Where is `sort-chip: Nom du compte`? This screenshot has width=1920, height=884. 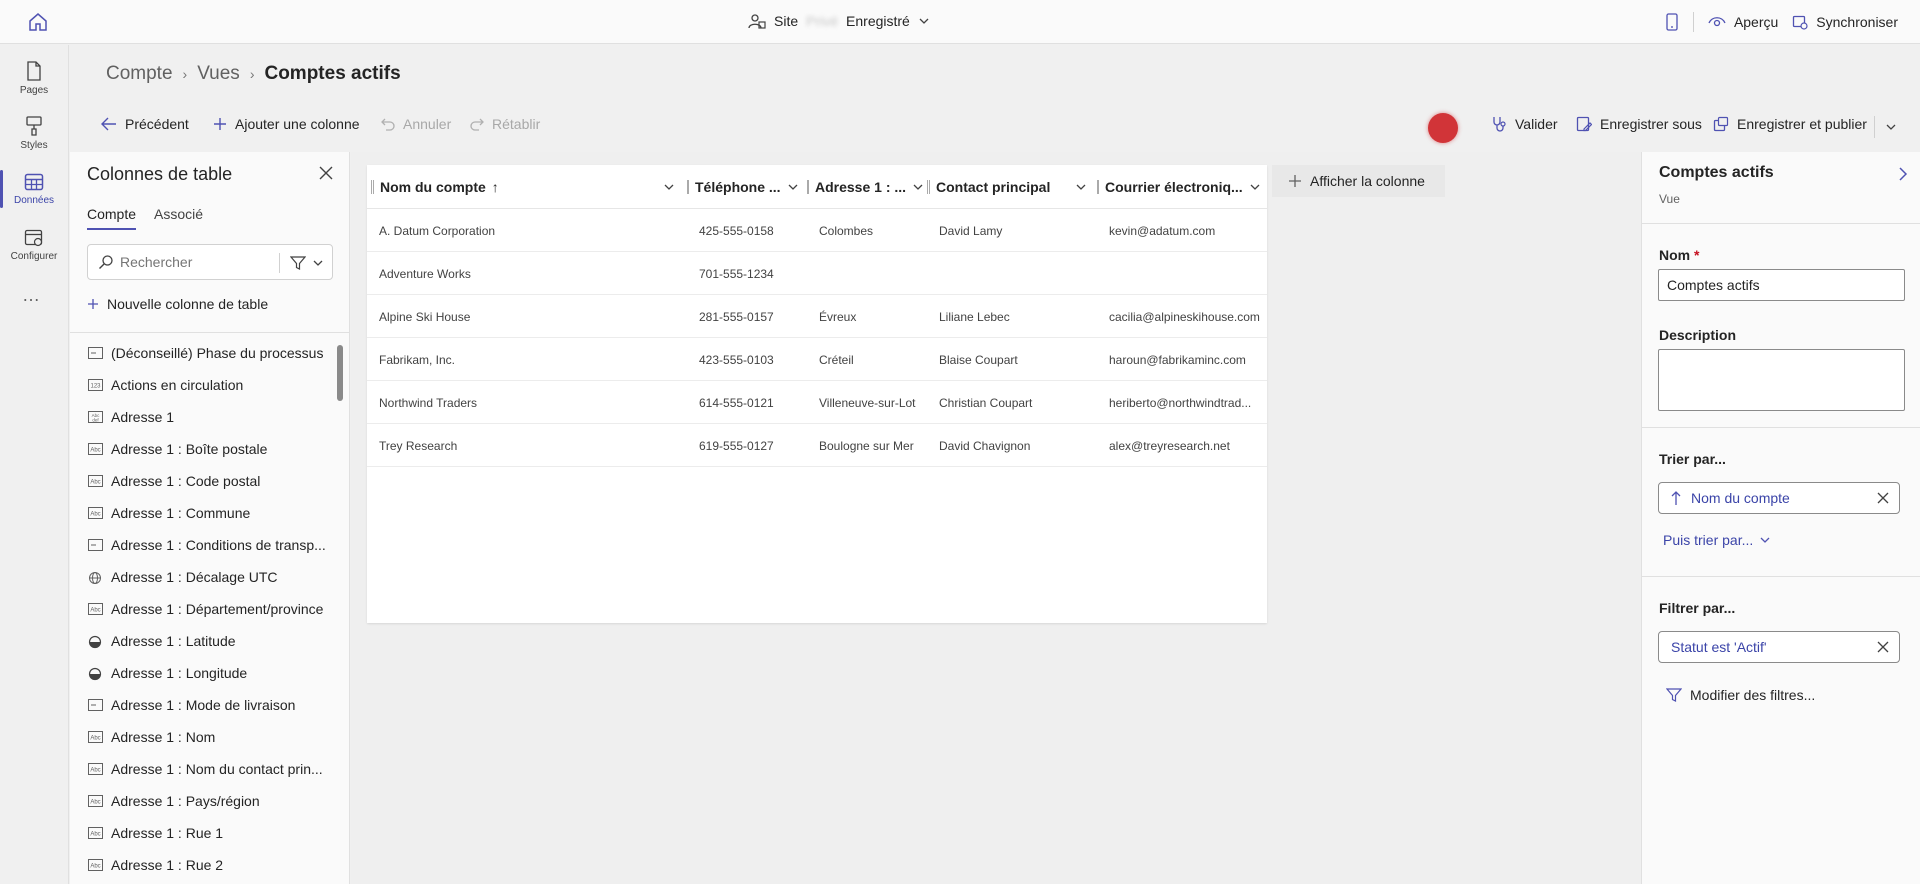
sort-chip: Nom du compte is located at coordinates (1779, 498).